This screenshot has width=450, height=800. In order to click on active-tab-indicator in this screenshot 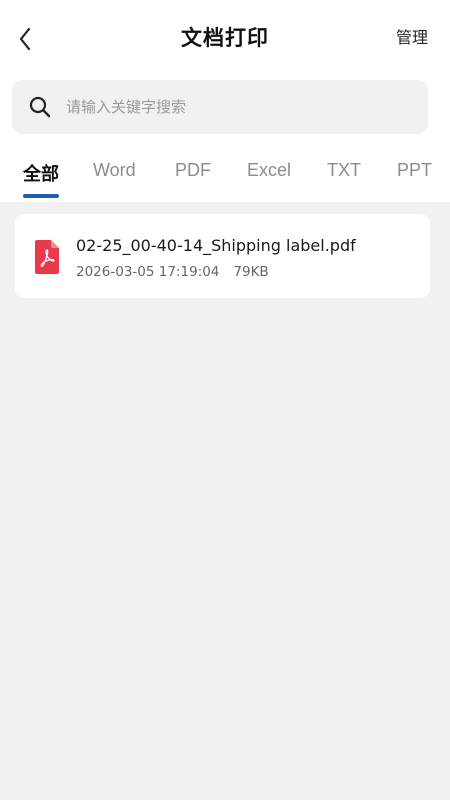, I will do `click(41, 196)`.